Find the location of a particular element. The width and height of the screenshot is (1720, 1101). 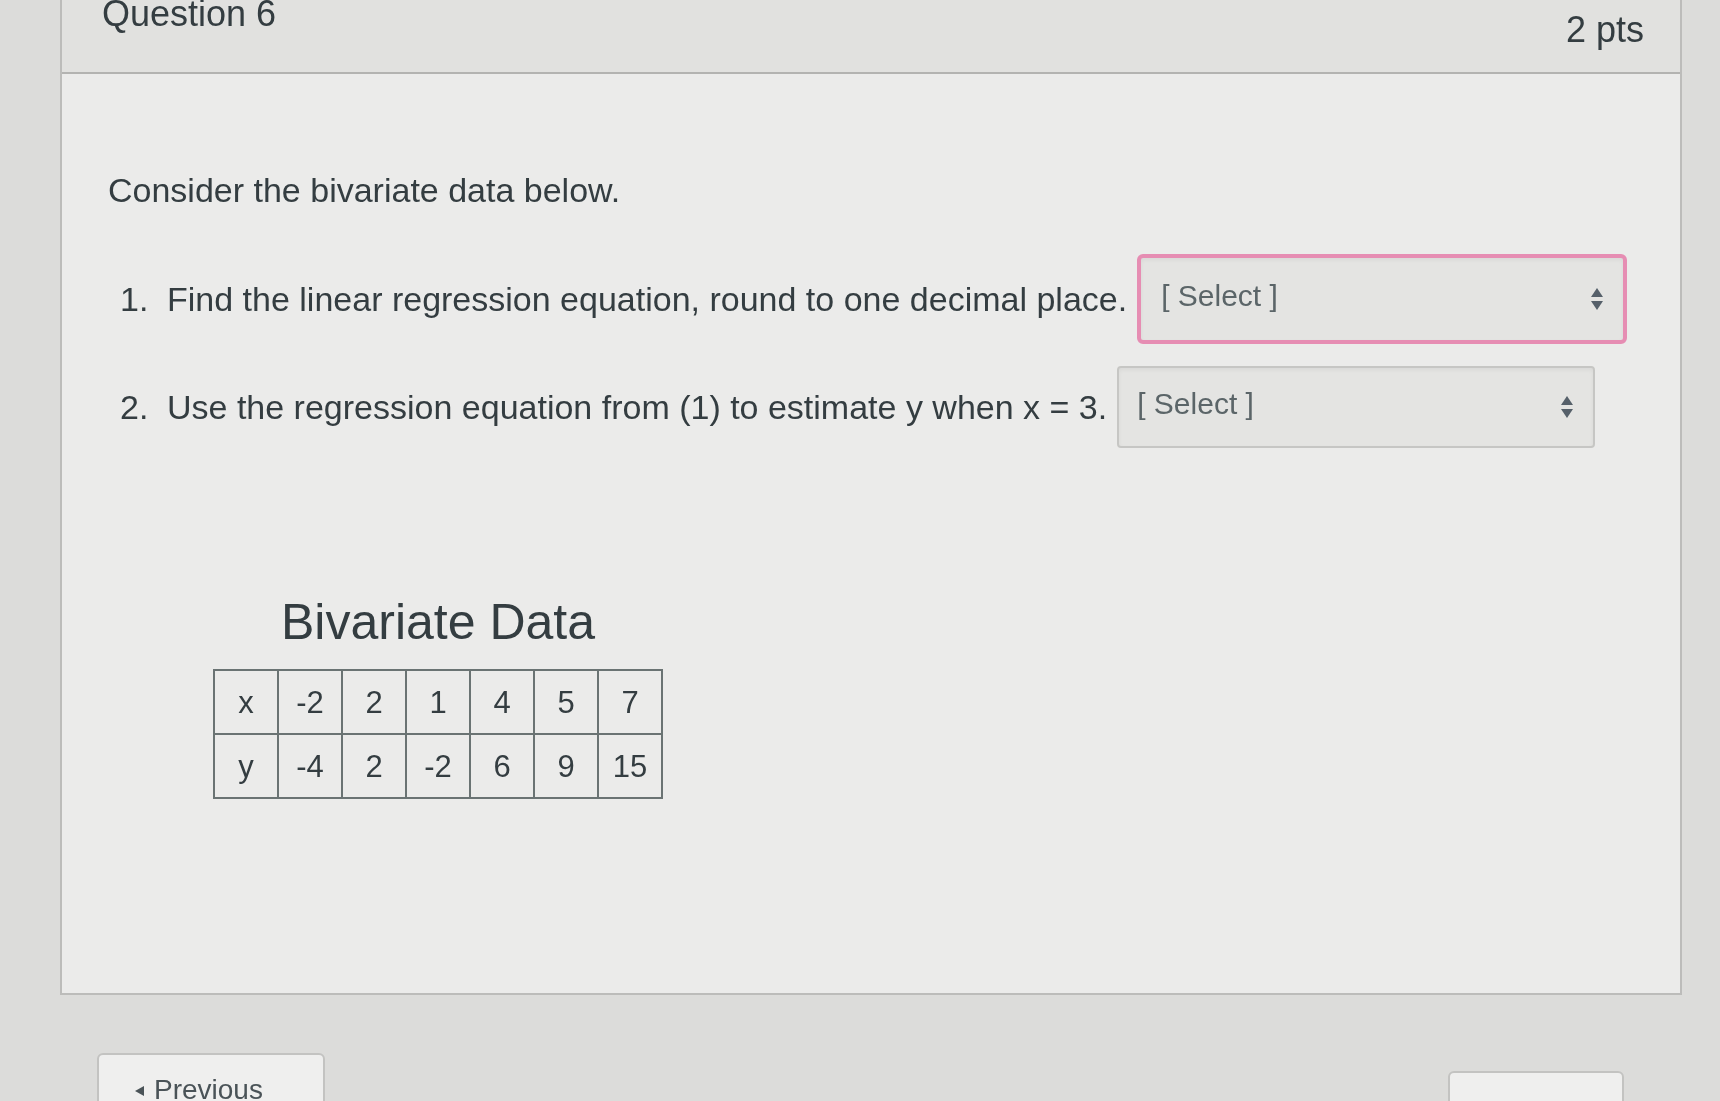

previous-button: Previous is located at coordinates (211, 1077).